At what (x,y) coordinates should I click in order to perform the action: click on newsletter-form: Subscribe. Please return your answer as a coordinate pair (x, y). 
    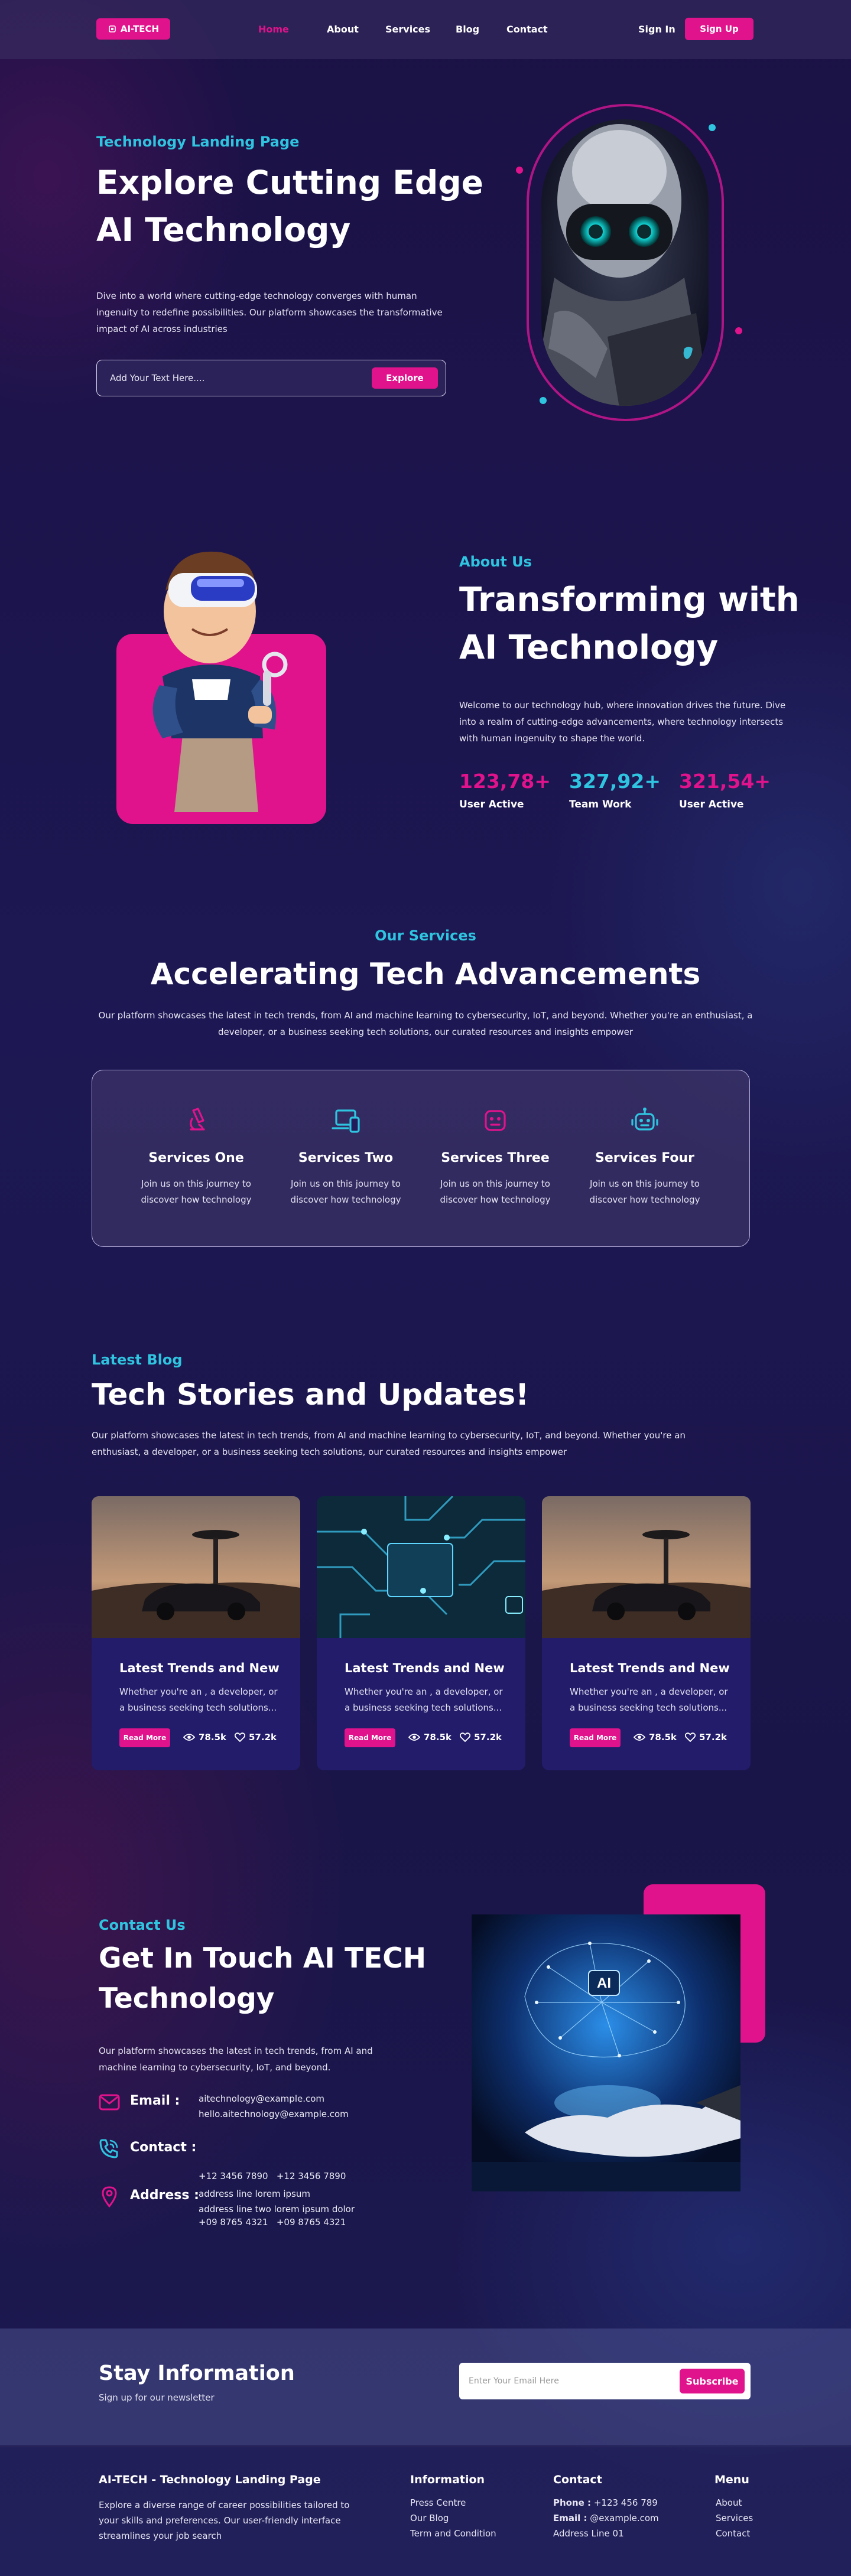
    Looking at the image, I should click on (605, 2381).